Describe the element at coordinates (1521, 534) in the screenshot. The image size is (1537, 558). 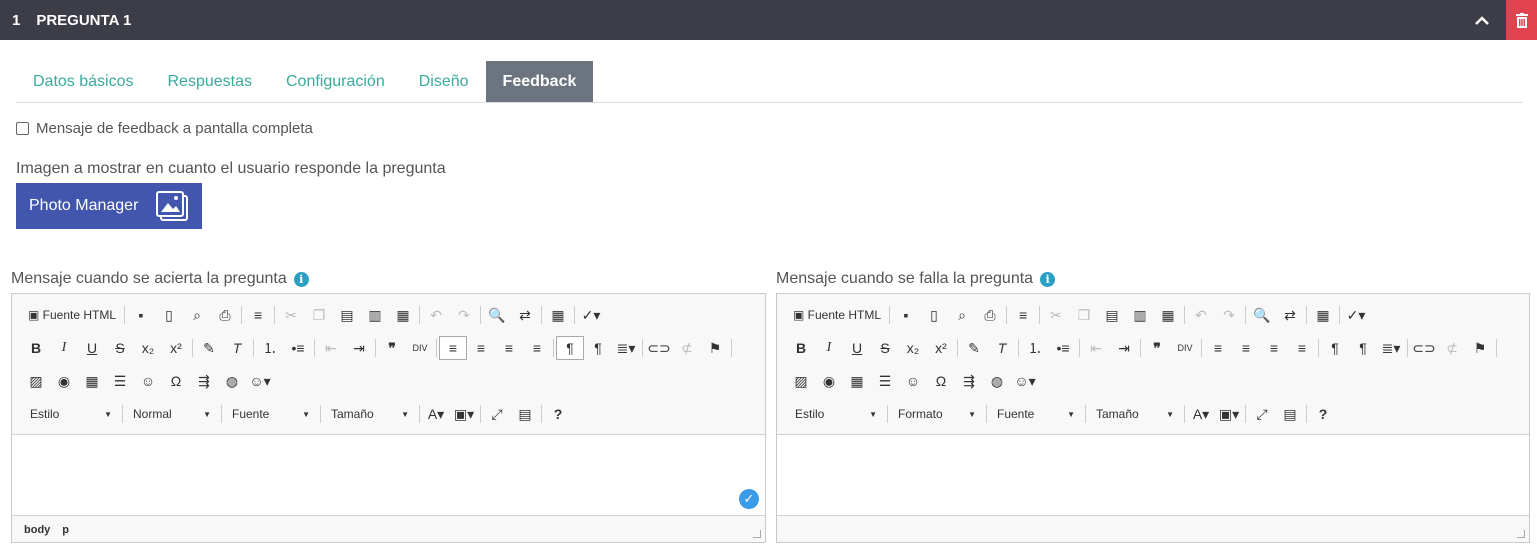
I see `resize-grip-icon` at that location.